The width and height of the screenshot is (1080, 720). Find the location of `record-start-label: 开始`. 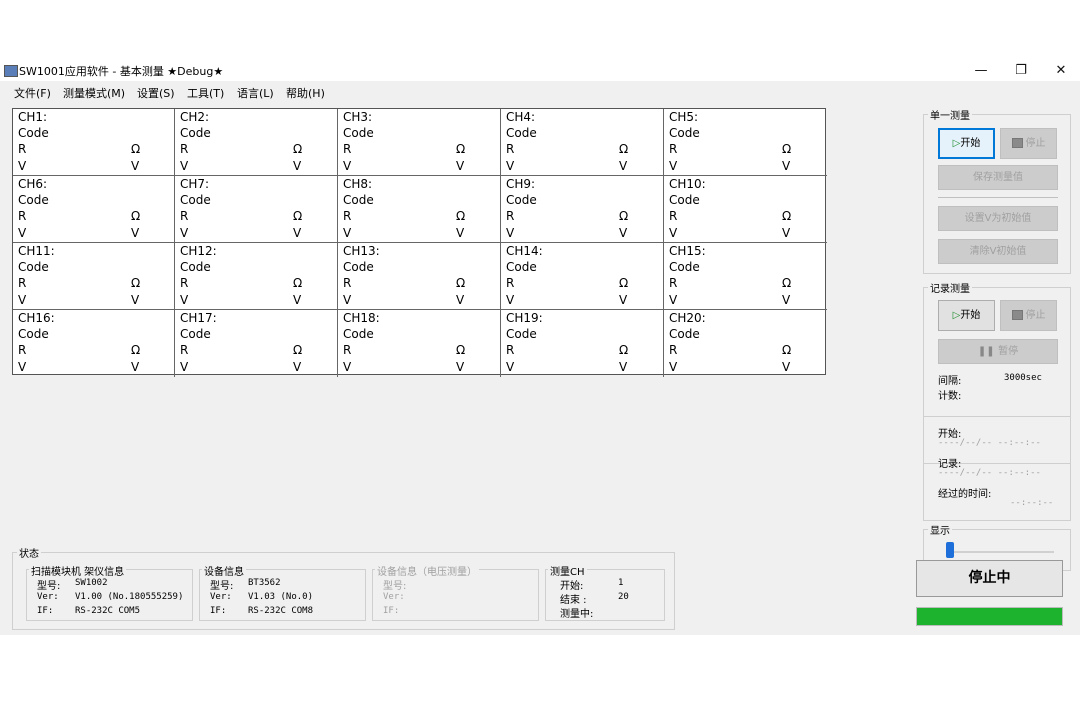

record-start-label: 开始 is located at coordinates (970, 315).